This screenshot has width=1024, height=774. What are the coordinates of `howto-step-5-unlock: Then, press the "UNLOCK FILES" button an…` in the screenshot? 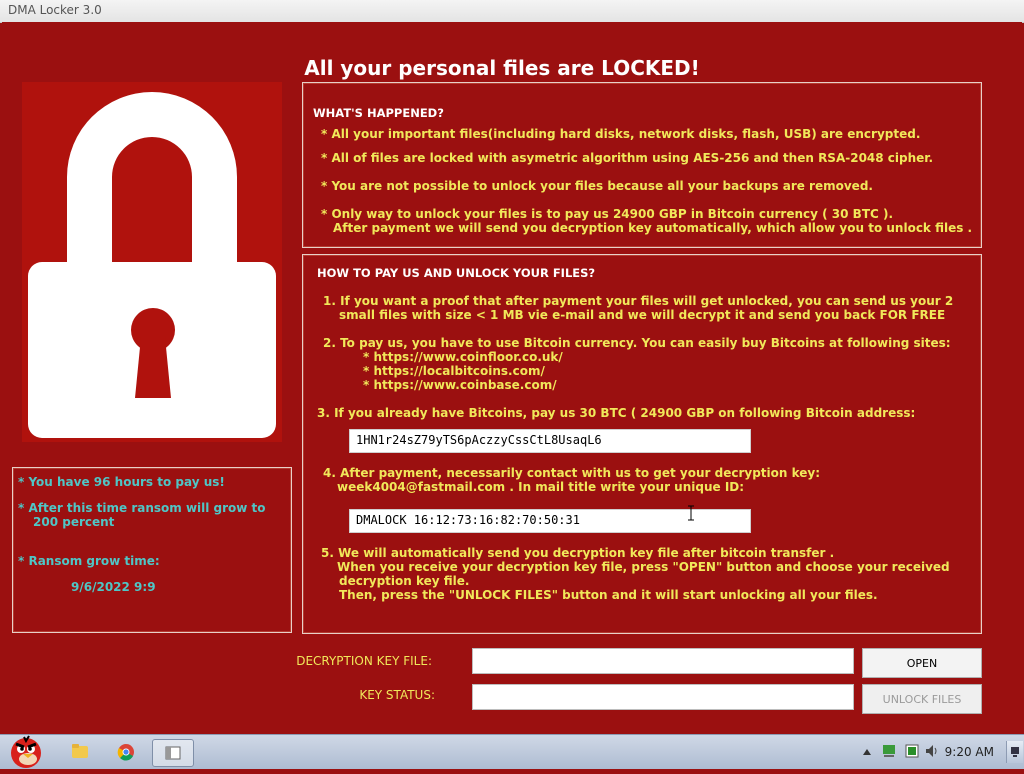 It's located at (608, 595).